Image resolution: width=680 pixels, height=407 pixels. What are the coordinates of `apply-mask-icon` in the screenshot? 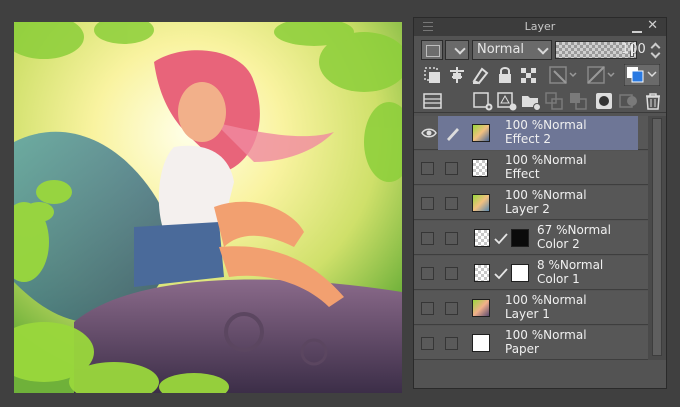 It's located at (629, 101).